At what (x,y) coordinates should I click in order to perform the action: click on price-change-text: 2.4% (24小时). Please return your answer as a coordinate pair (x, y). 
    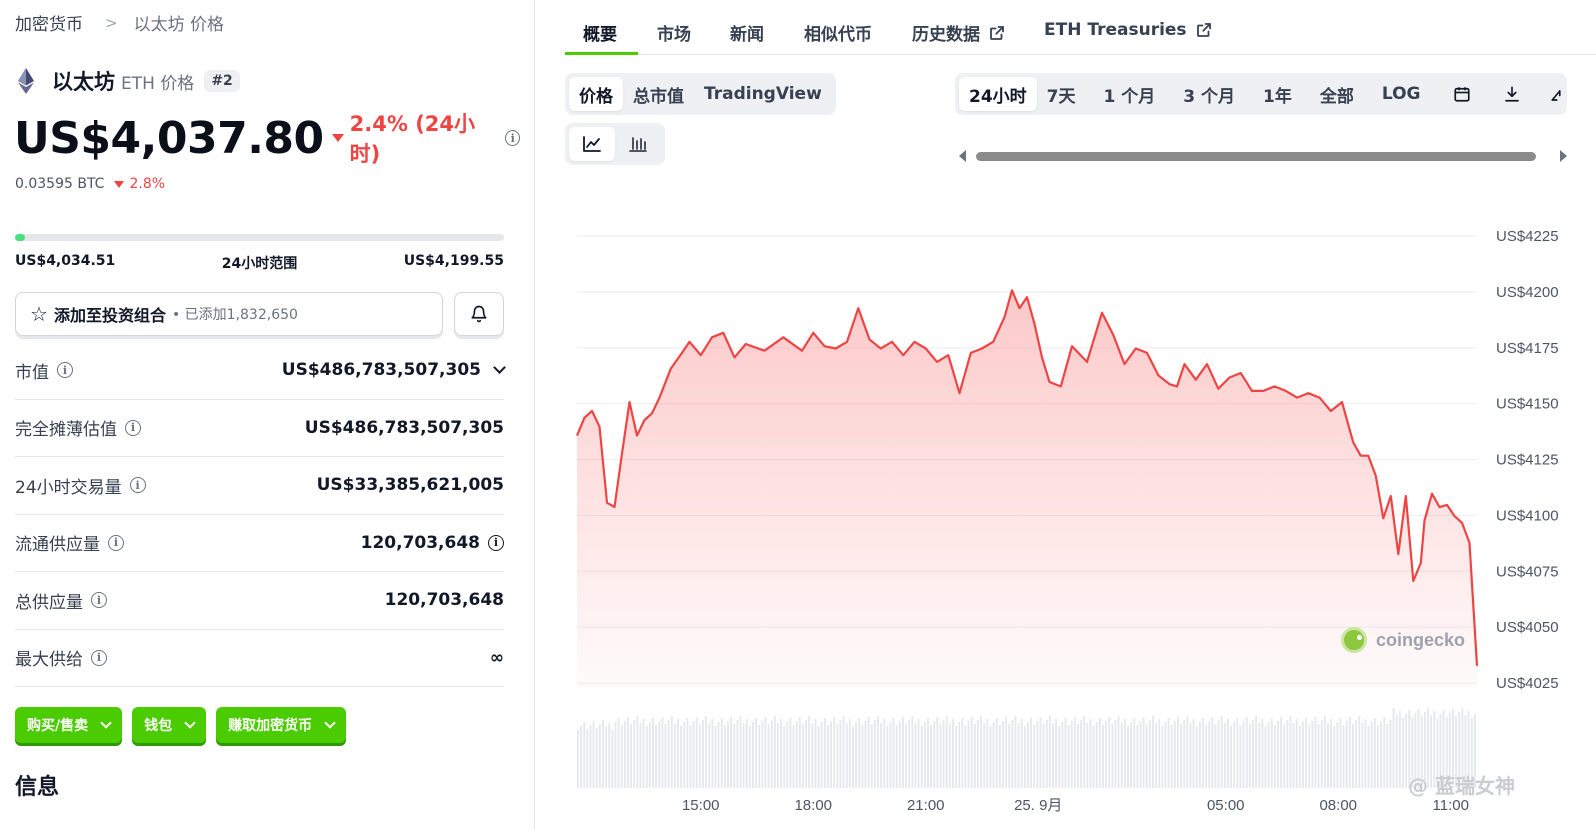
    Looking at the image, I should click on (412, 139).